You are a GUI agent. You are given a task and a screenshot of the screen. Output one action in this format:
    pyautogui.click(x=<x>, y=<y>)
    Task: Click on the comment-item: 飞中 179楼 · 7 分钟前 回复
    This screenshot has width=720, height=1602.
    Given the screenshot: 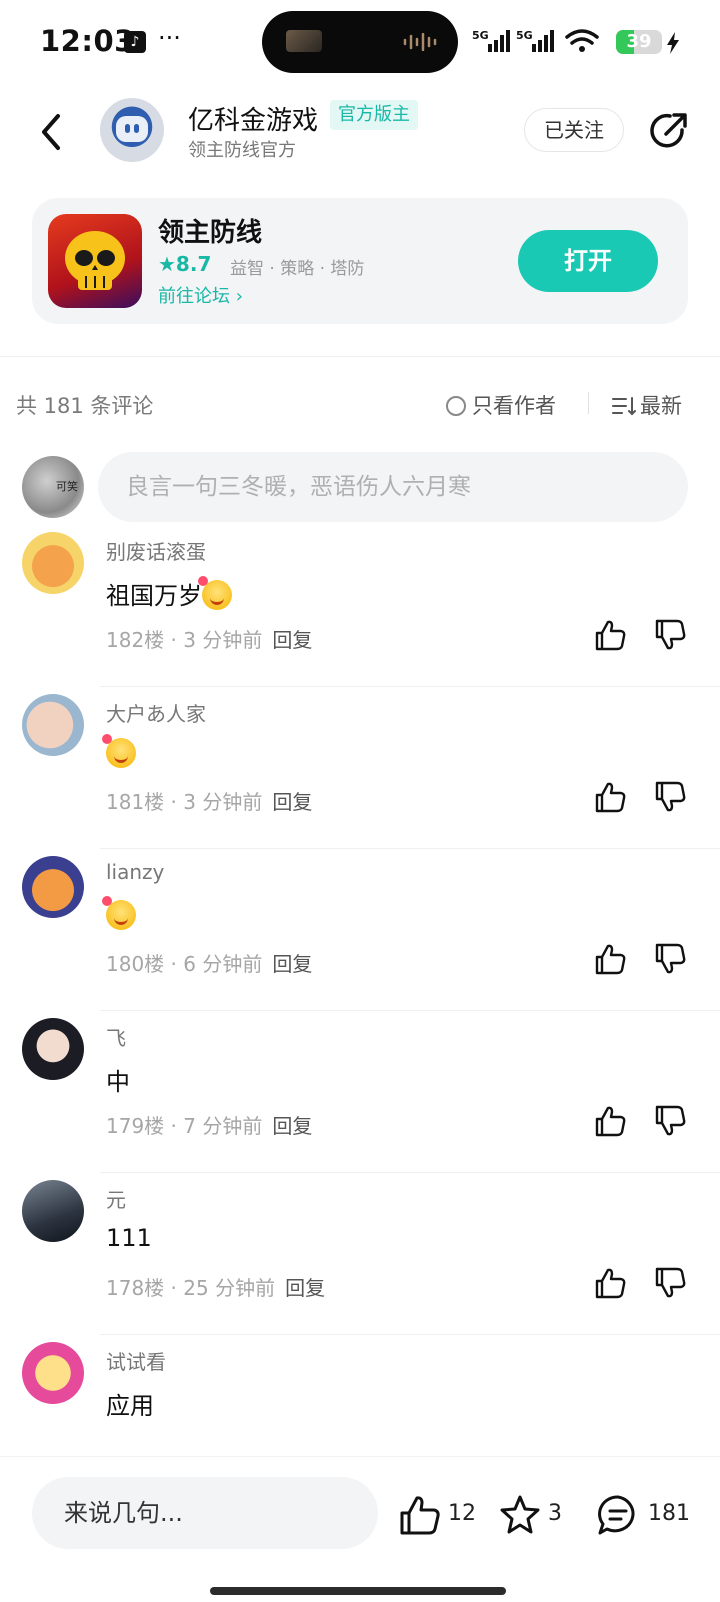 What is the action you would take?
    pyautogui.click(x=360, y=1100)
    